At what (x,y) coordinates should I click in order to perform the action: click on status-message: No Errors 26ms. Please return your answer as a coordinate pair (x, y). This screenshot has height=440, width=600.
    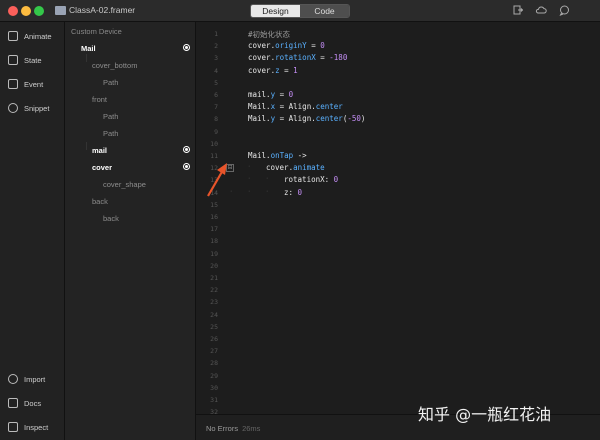
    Looking at the image, I should click on (233, 428).